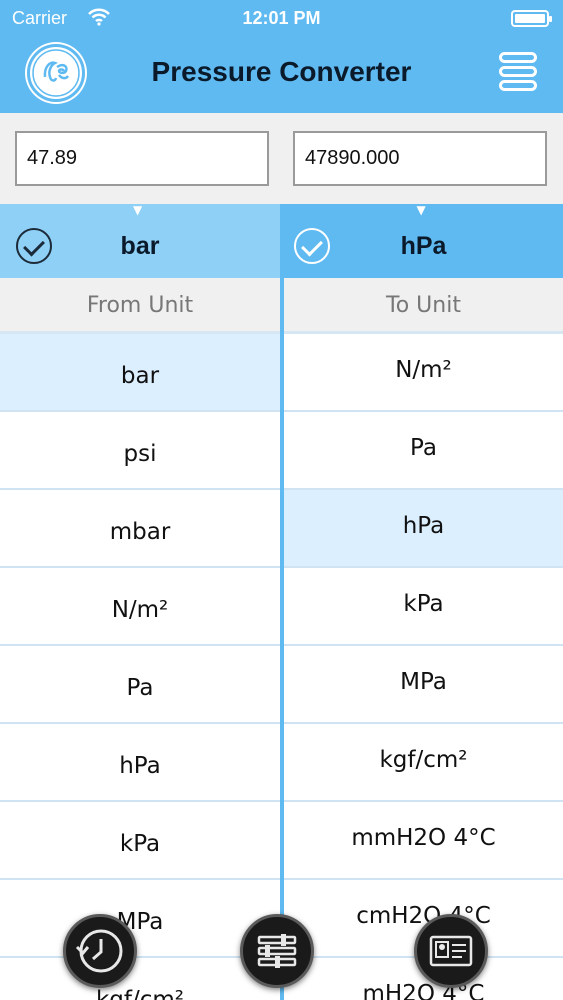 This screenshot has width=563, height=1000. What do you see at coordinates (423, 306) in the screenshot?
I see `to-unit-heading: To Unit` at bounding box center [423, 306].